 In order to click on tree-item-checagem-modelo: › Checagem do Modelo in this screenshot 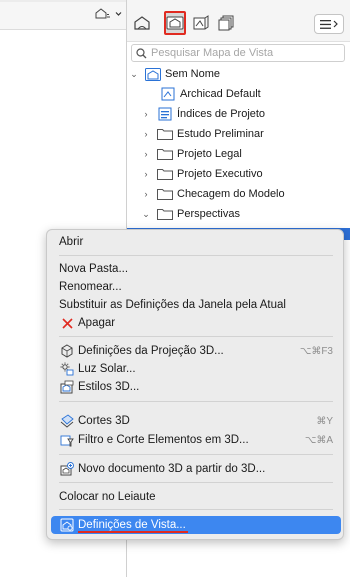, I will do `click(213, 194)`.